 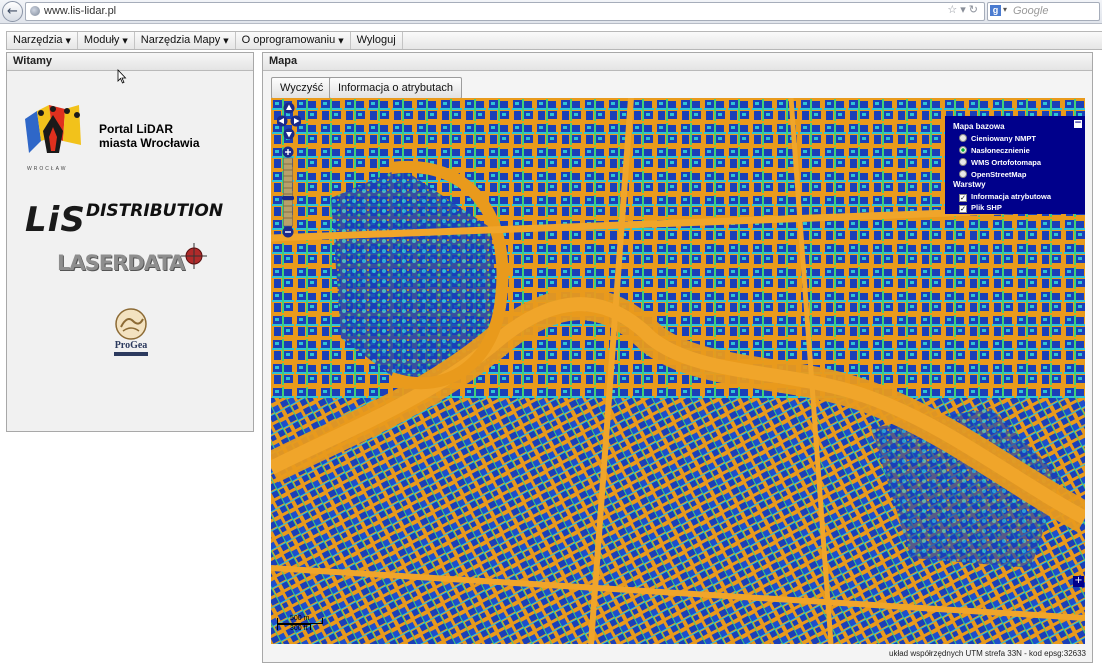 I want to click on portal-title-line1: Portal LiDAR, so click(x=136, y=129).